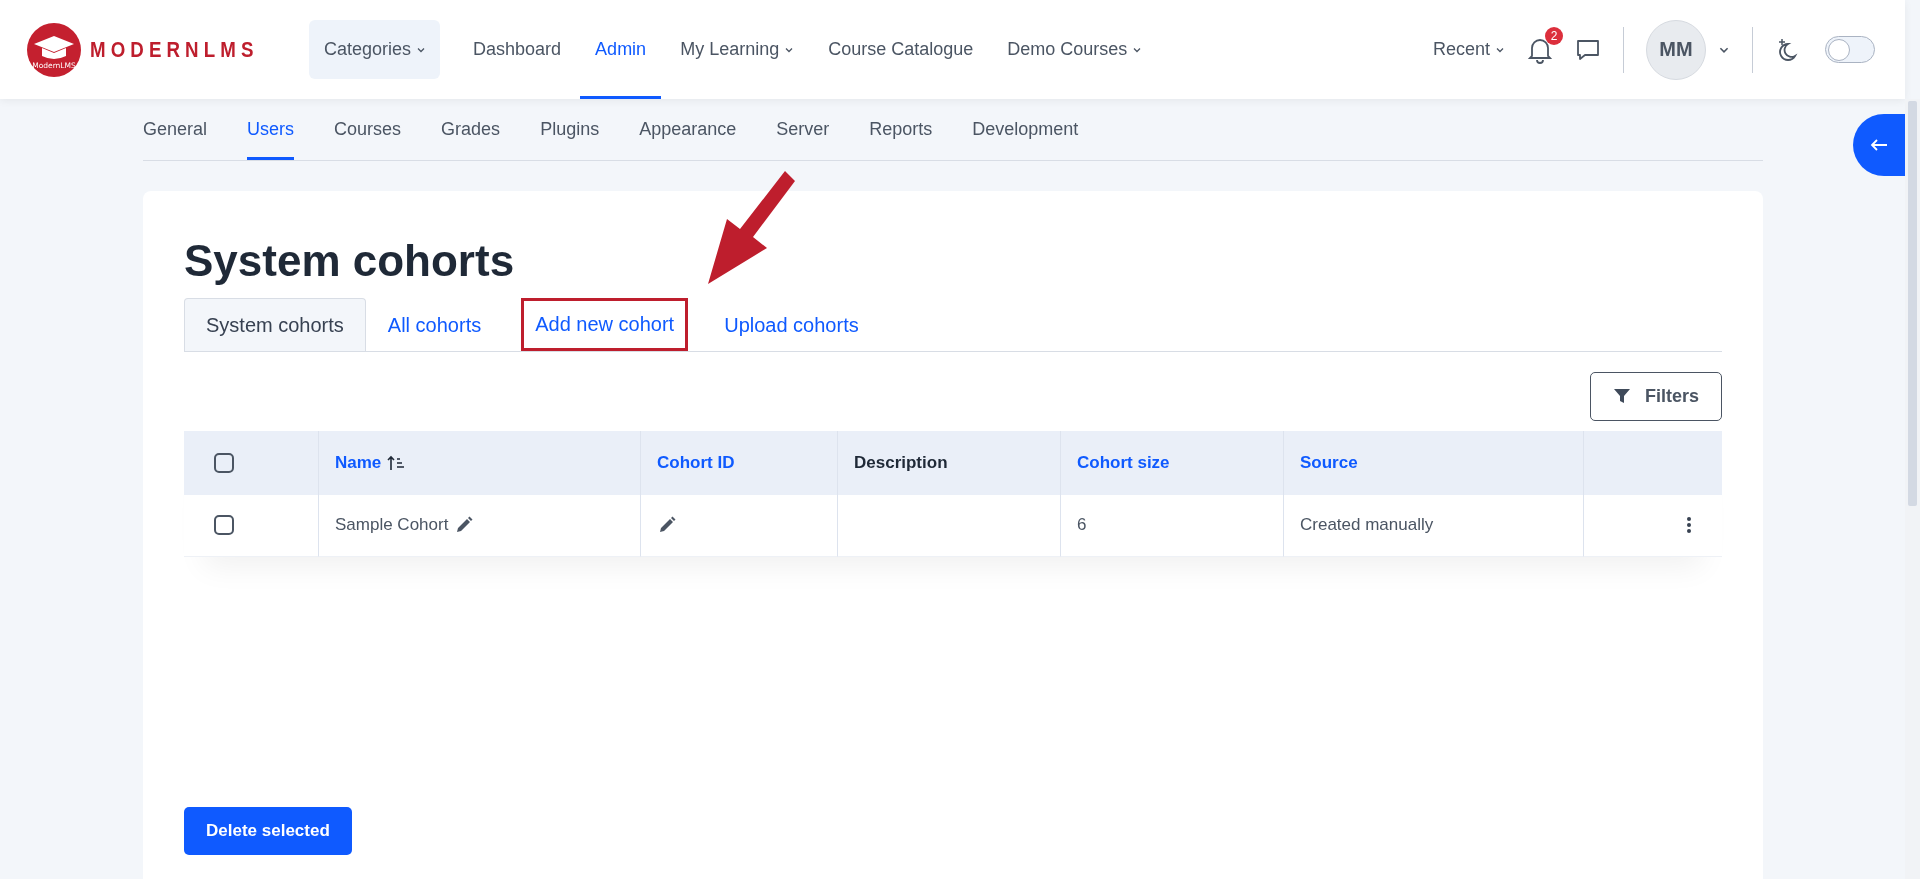  I want to click on table-cell: 6, so click(1082, 525).